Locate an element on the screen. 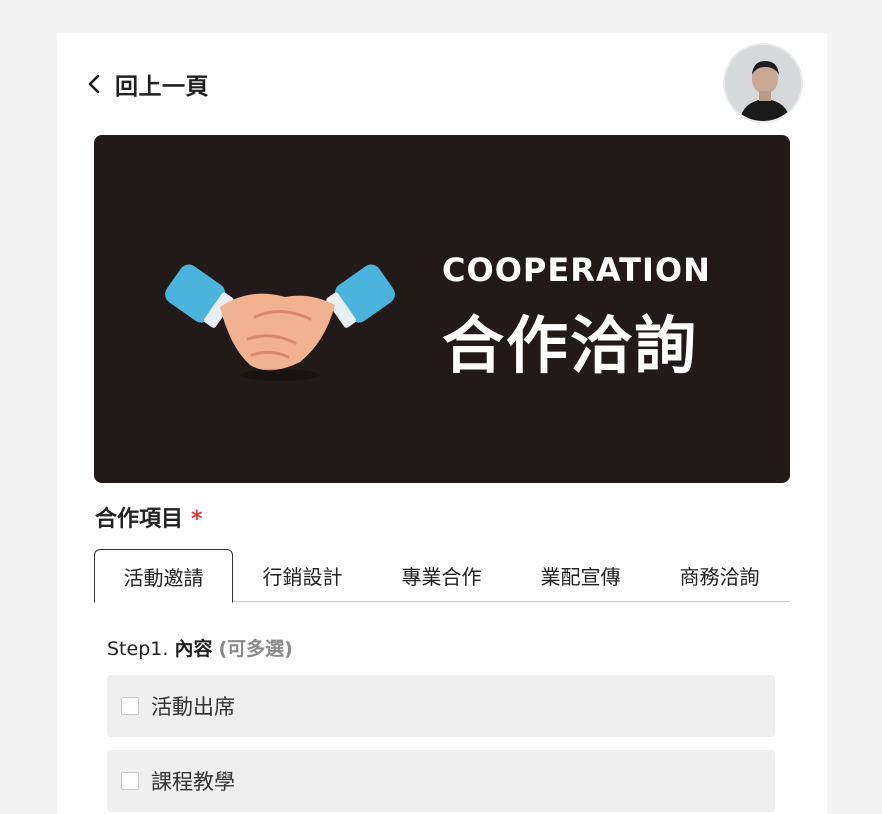 The height and width of the screenshot is (814, 882). tab-sponsored-promotion: 業配宣傳 is located at coordinates (580, 575).